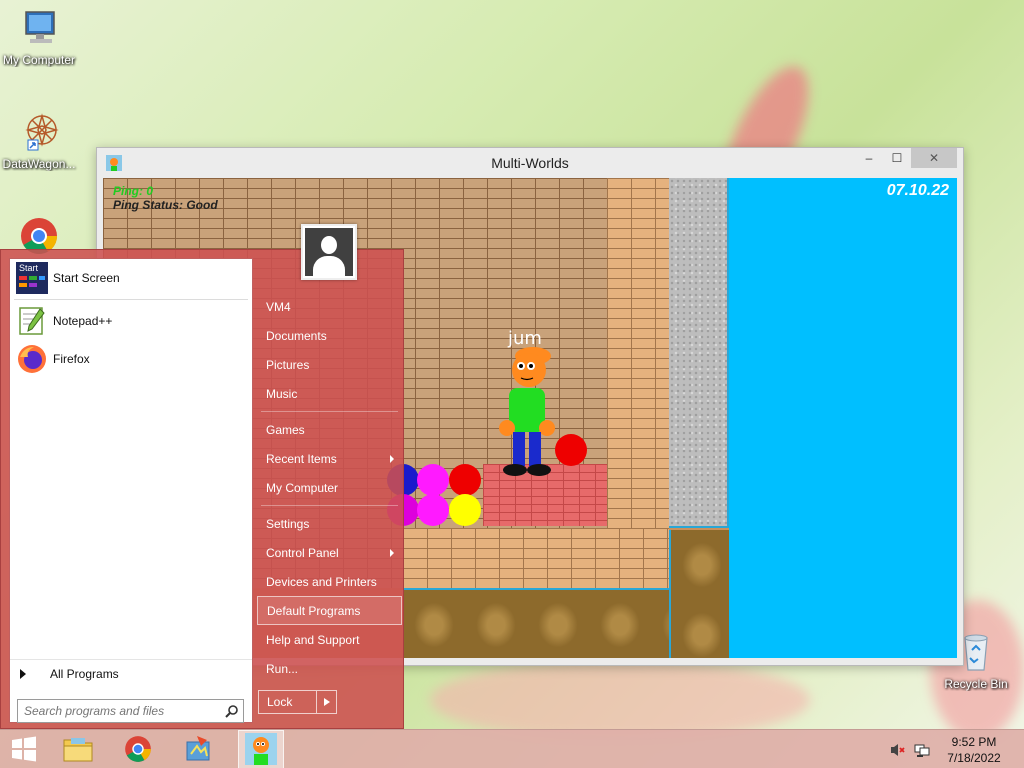 The image size is (1024, 768). I want to click on system-tray: 9:52 PM 7/18/2022, so click(955, 749).